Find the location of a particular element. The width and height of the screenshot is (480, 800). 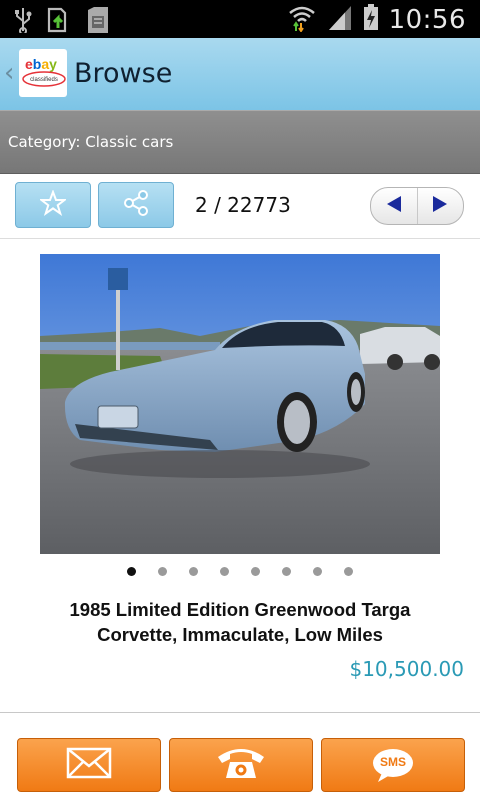

share-button is located at coordinates (136, 205).